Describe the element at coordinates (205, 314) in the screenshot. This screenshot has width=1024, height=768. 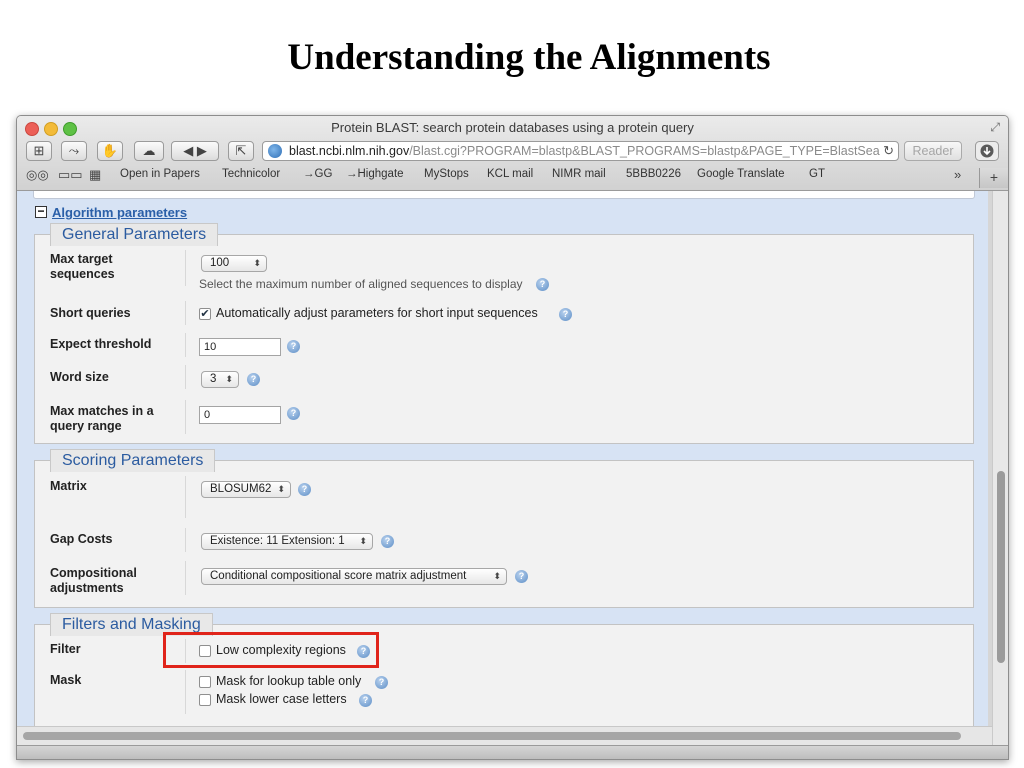
I see `short-queries-checkbox: ✔` at that location.